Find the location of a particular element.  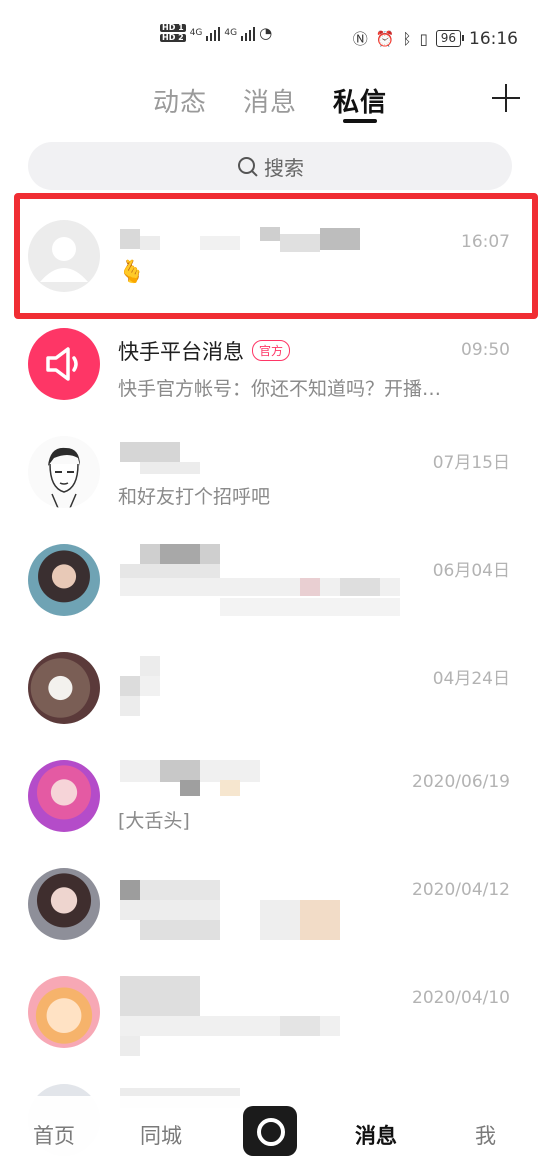

bottom-nav: 首页 同城 消息 我 is located at coordinates (270, 1133).